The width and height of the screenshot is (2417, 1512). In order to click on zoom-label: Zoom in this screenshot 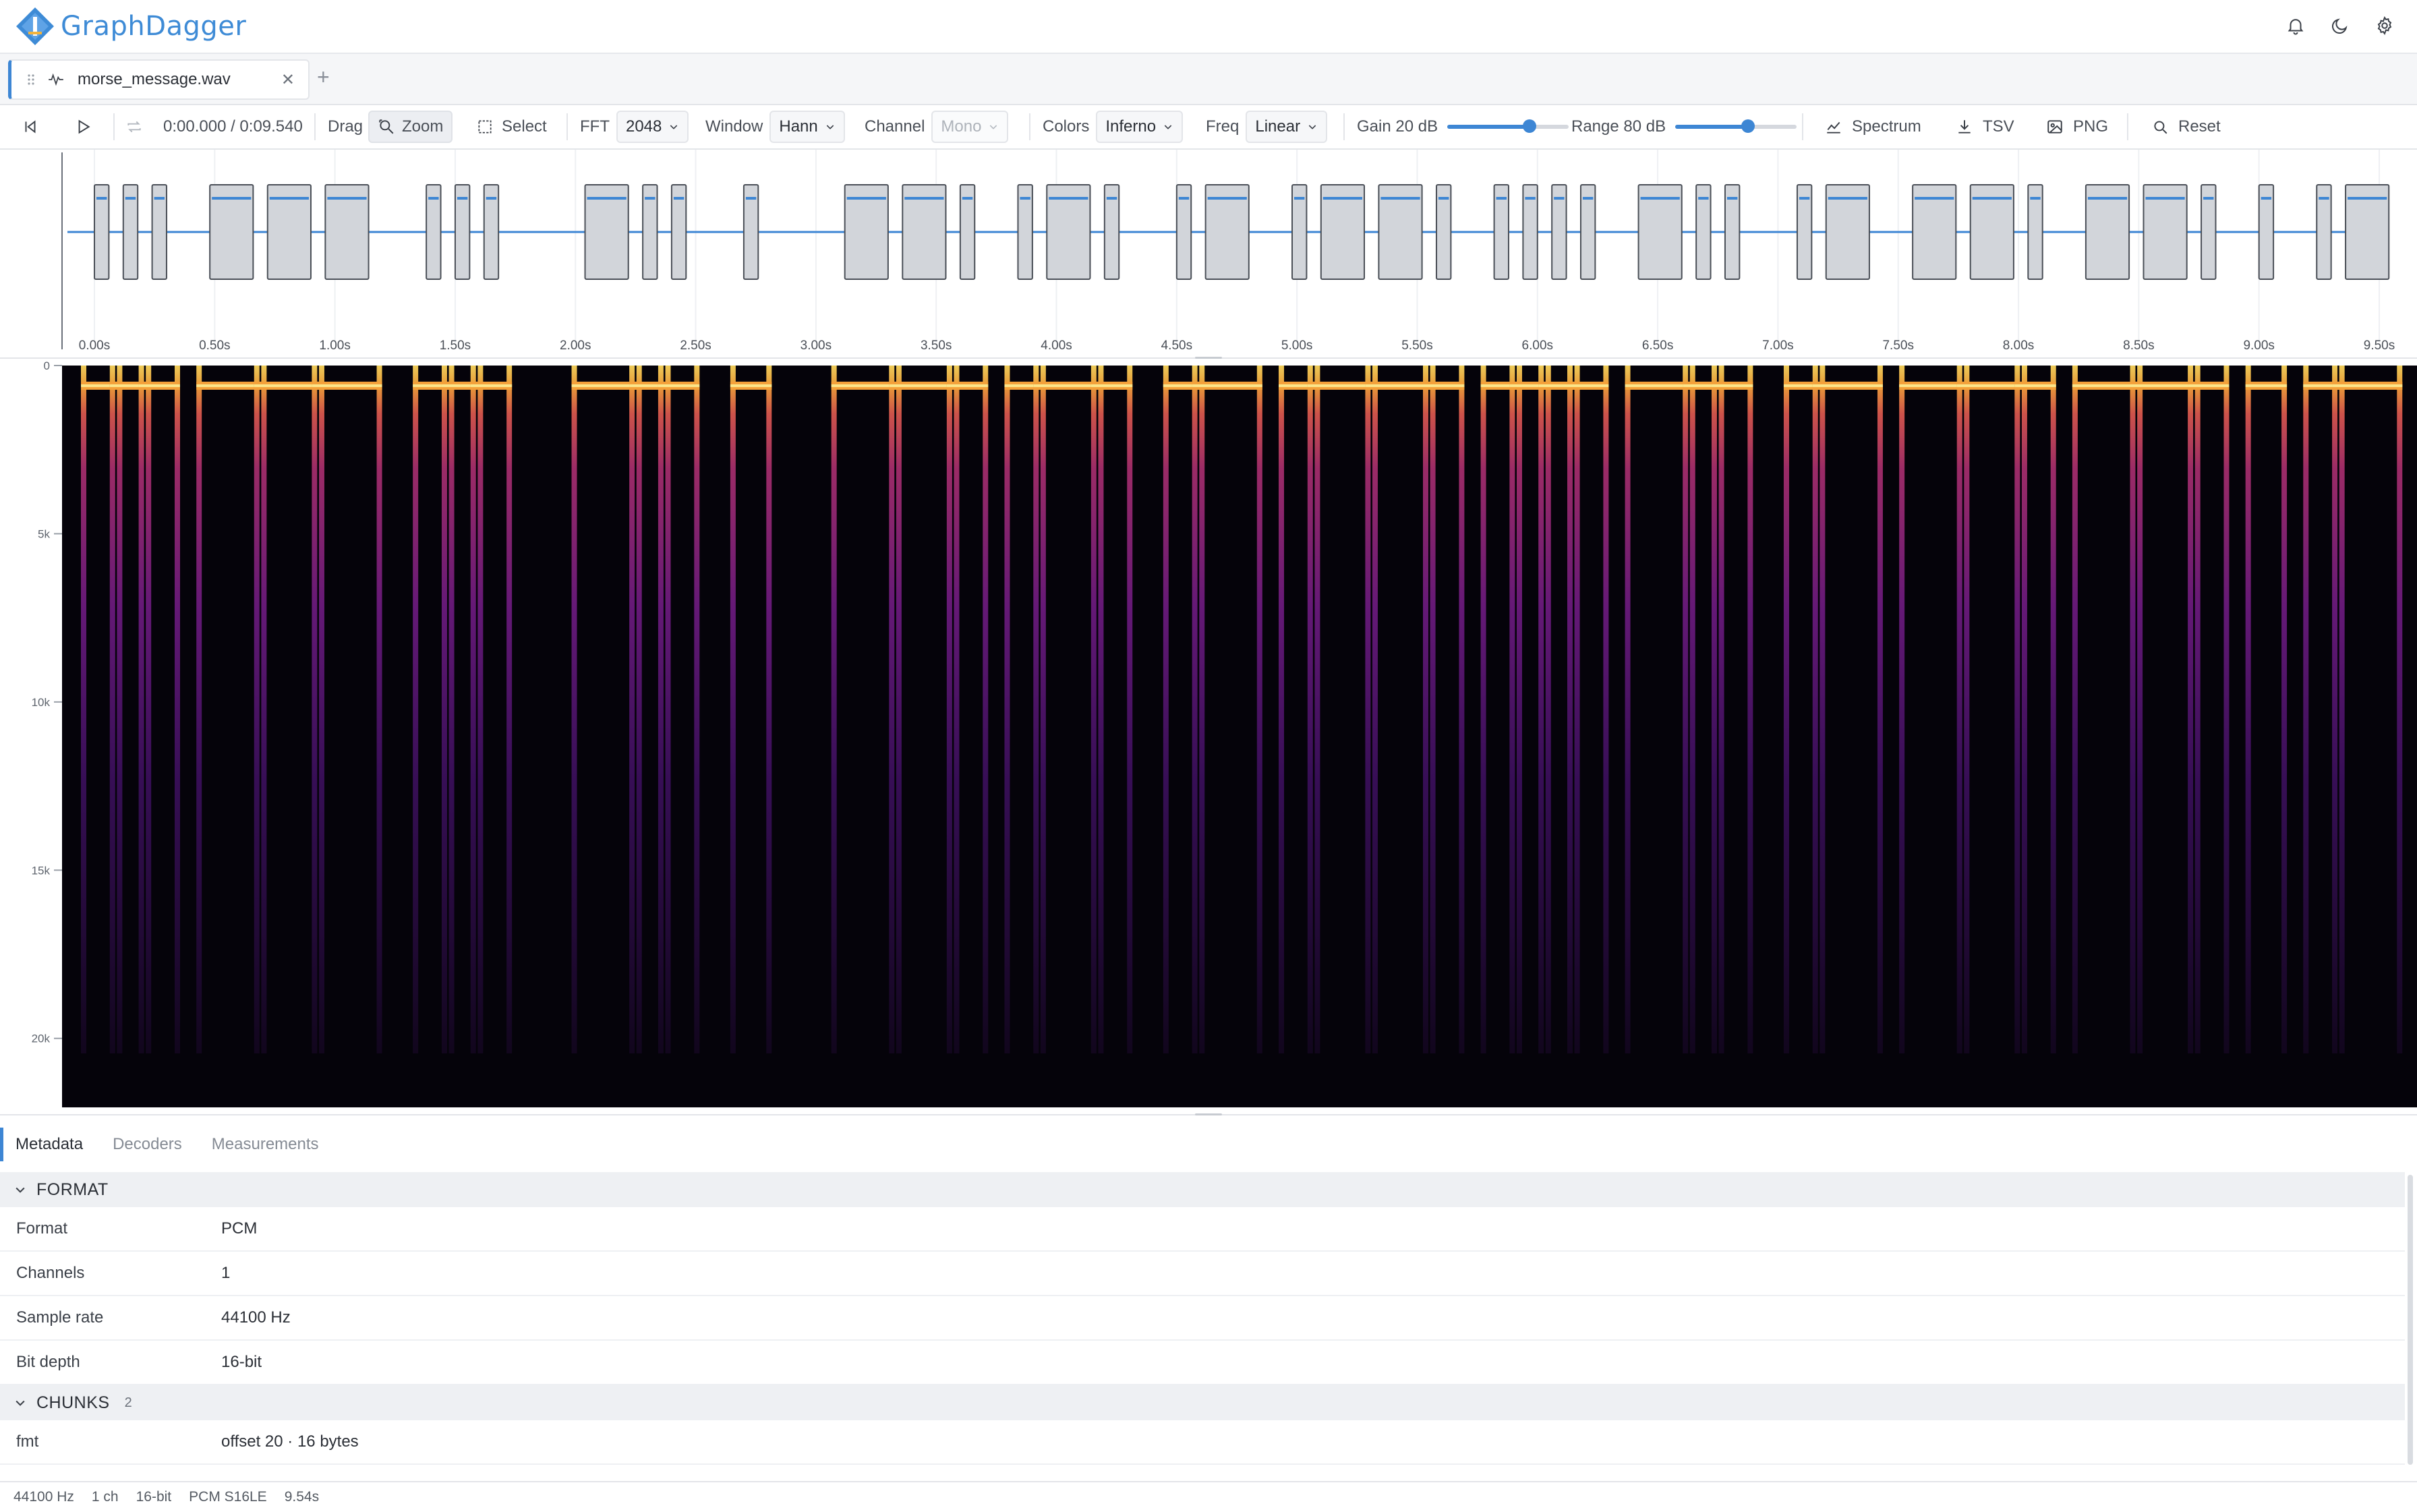, I will do `click(423, 126)`.